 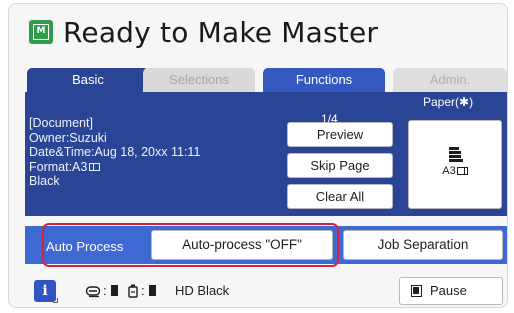 What do you see at coordinates (462, 171) in the screenshot?
I see `paper-orientation-icon` at bounding box center [462, 171].